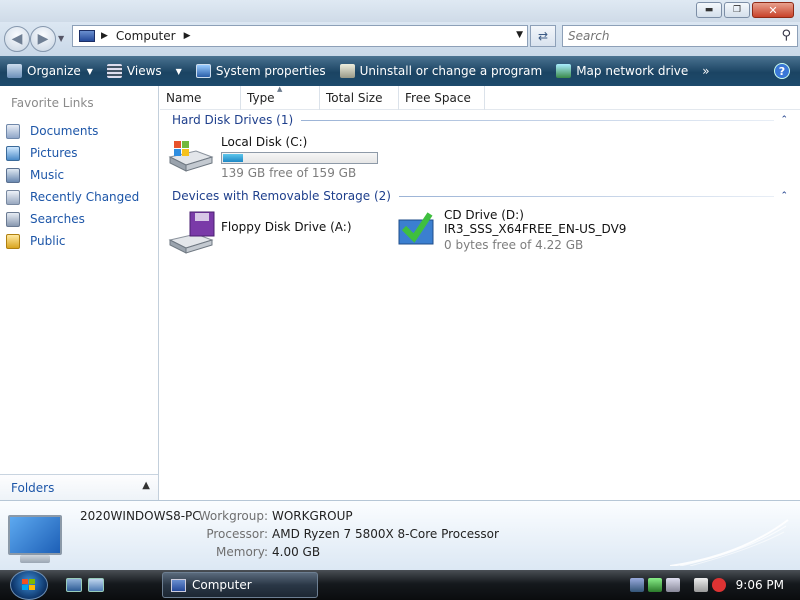  I want to click on forward-icon: ▶, so click(43, 39).